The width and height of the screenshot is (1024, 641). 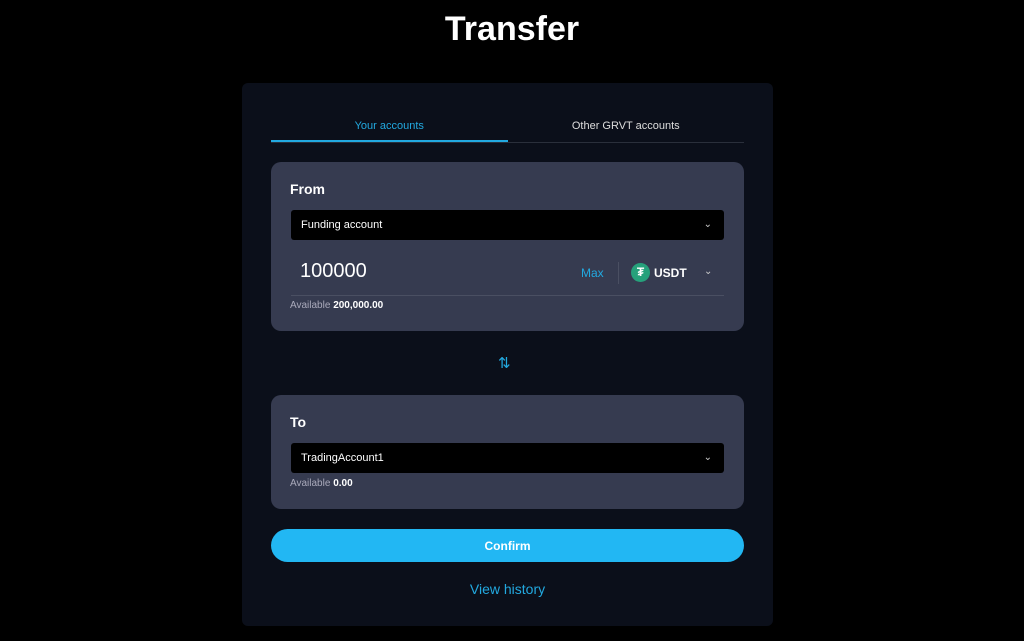 I want to click on currency-select: USDT, so click(x=670, y=273).